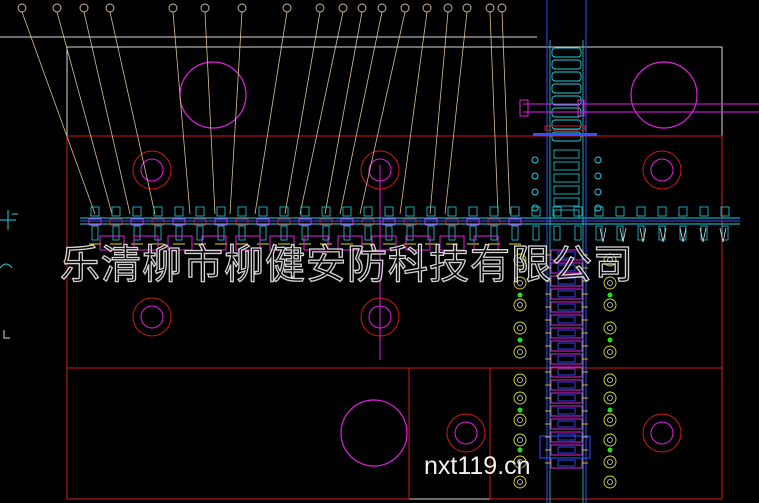 The image size is (759, 503). I want to click on site-watermark: nxt119.cn, so click(477, 466).